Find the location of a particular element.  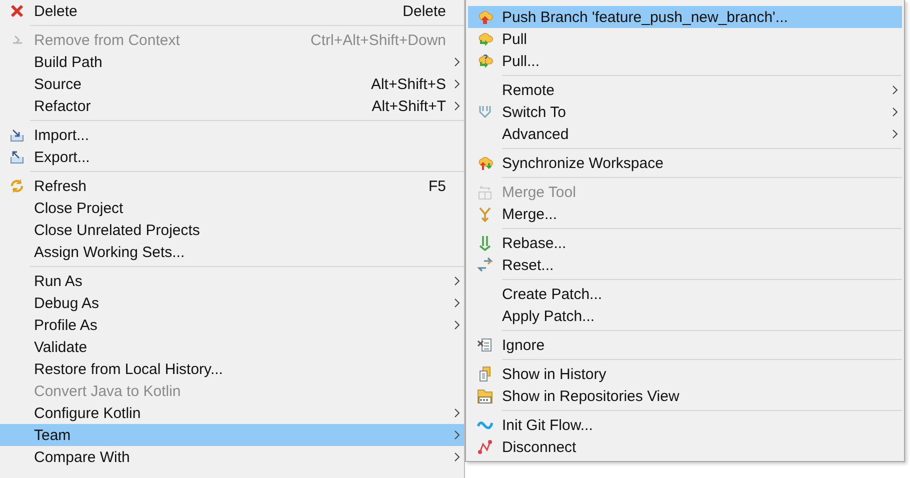

shortcut-text: Delete is located at coordinates (424, 11).